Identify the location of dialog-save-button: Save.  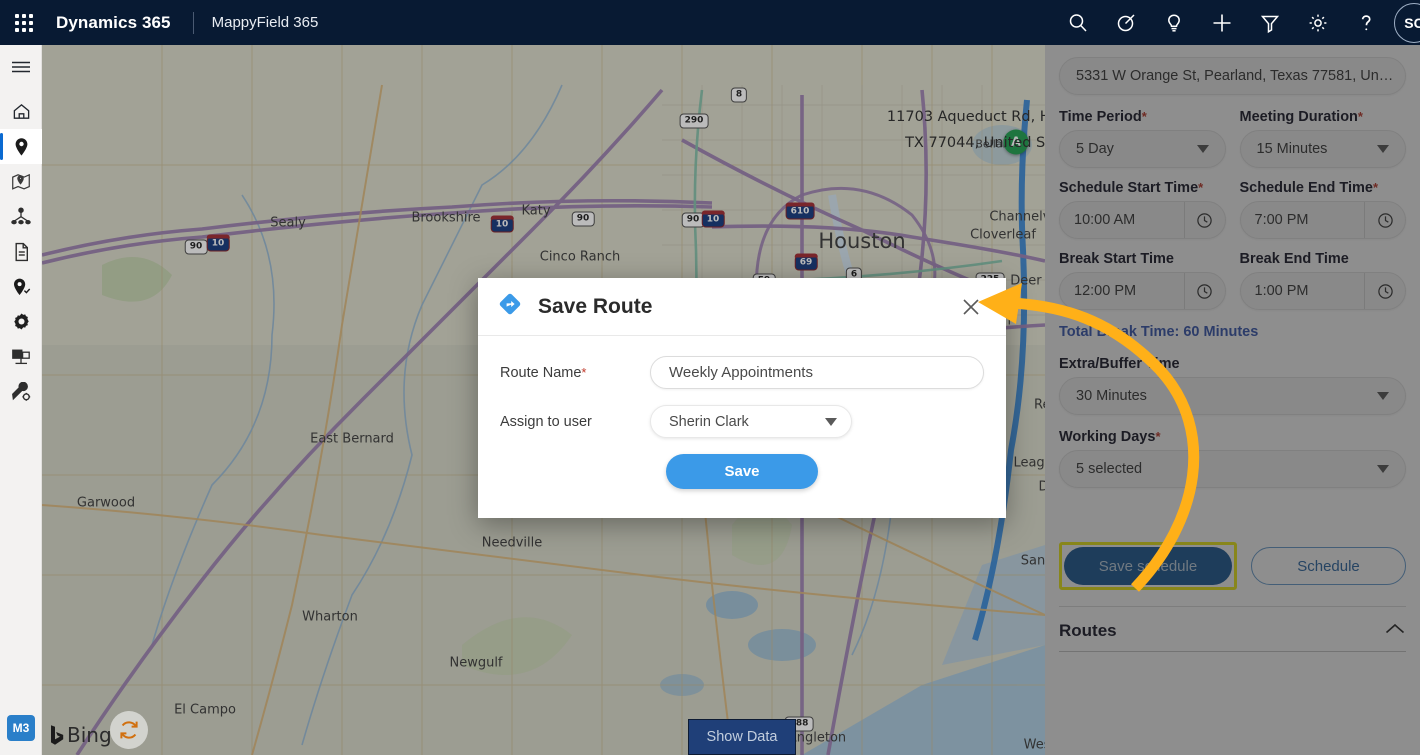
(742, 471).